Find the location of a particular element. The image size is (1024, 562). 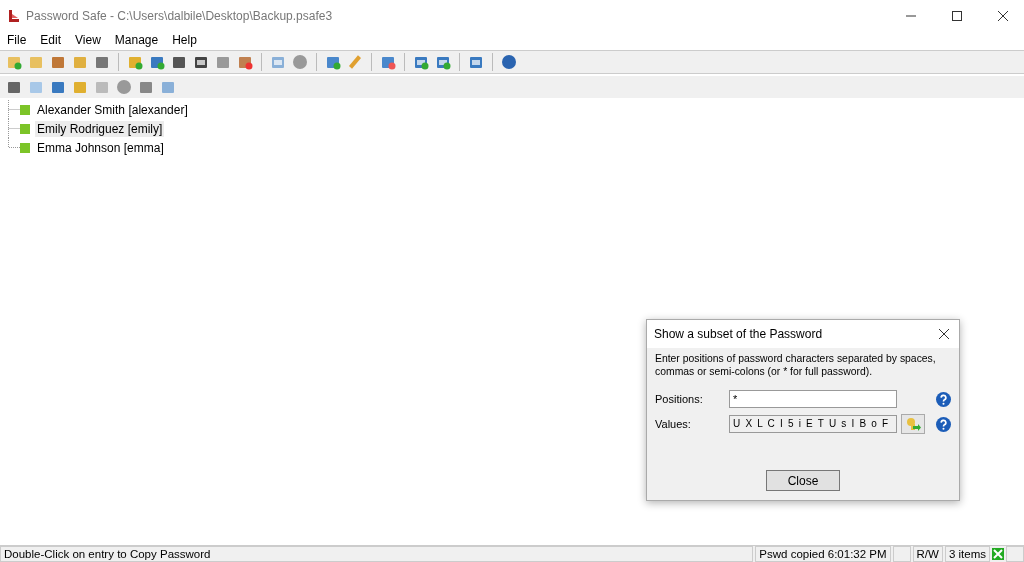

menu-item: File is located at coordinates (17, 40).